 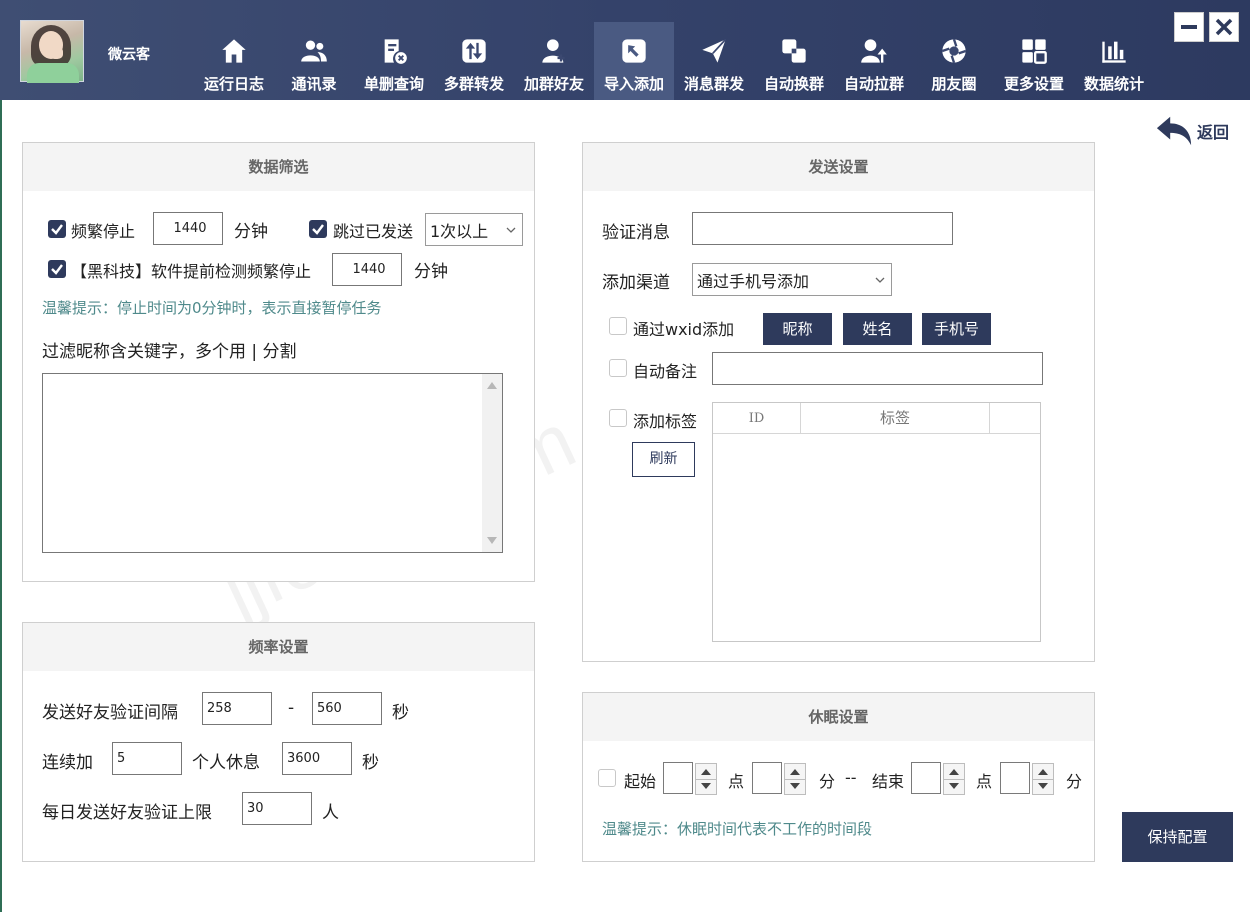 What do you see at coordinates (618, 368) in the screenshot?
I see `auto-remark-checkbox` at bounding box center [618, 368].